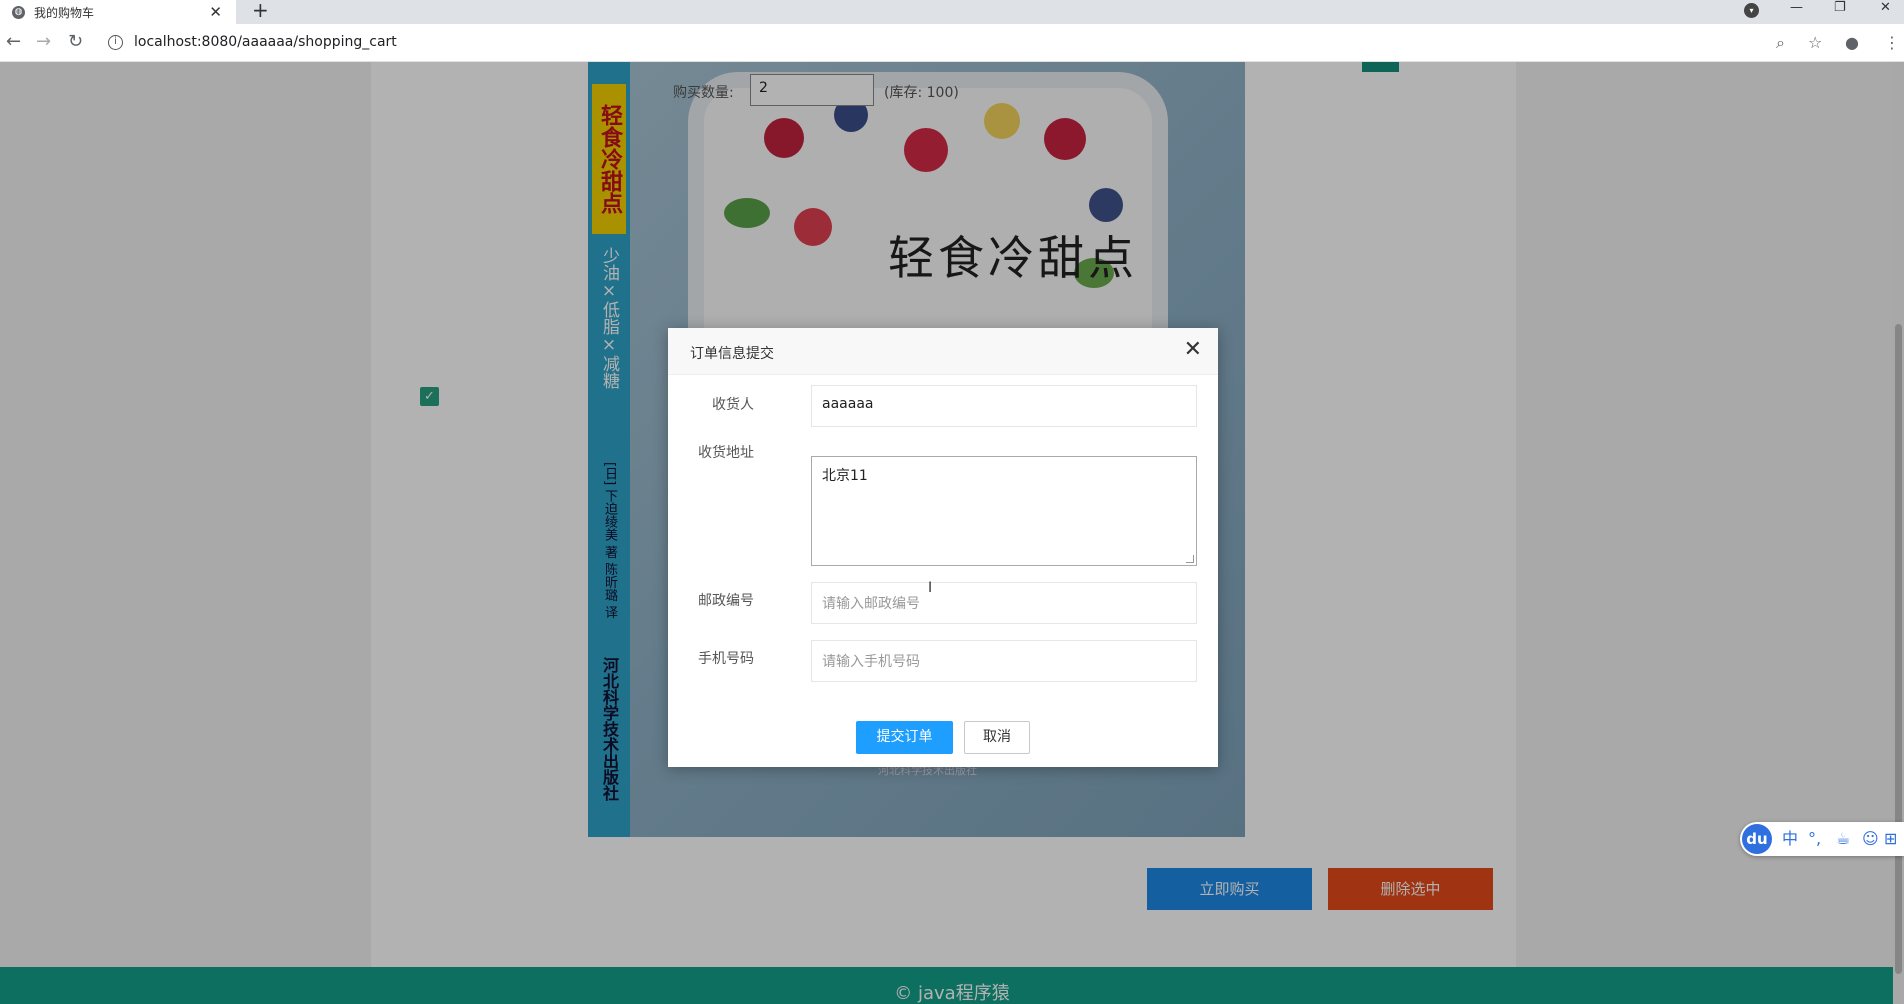 This screenshot has width=1904, height=1004. I want to click on site-info-icon: i, so click(115, 42).